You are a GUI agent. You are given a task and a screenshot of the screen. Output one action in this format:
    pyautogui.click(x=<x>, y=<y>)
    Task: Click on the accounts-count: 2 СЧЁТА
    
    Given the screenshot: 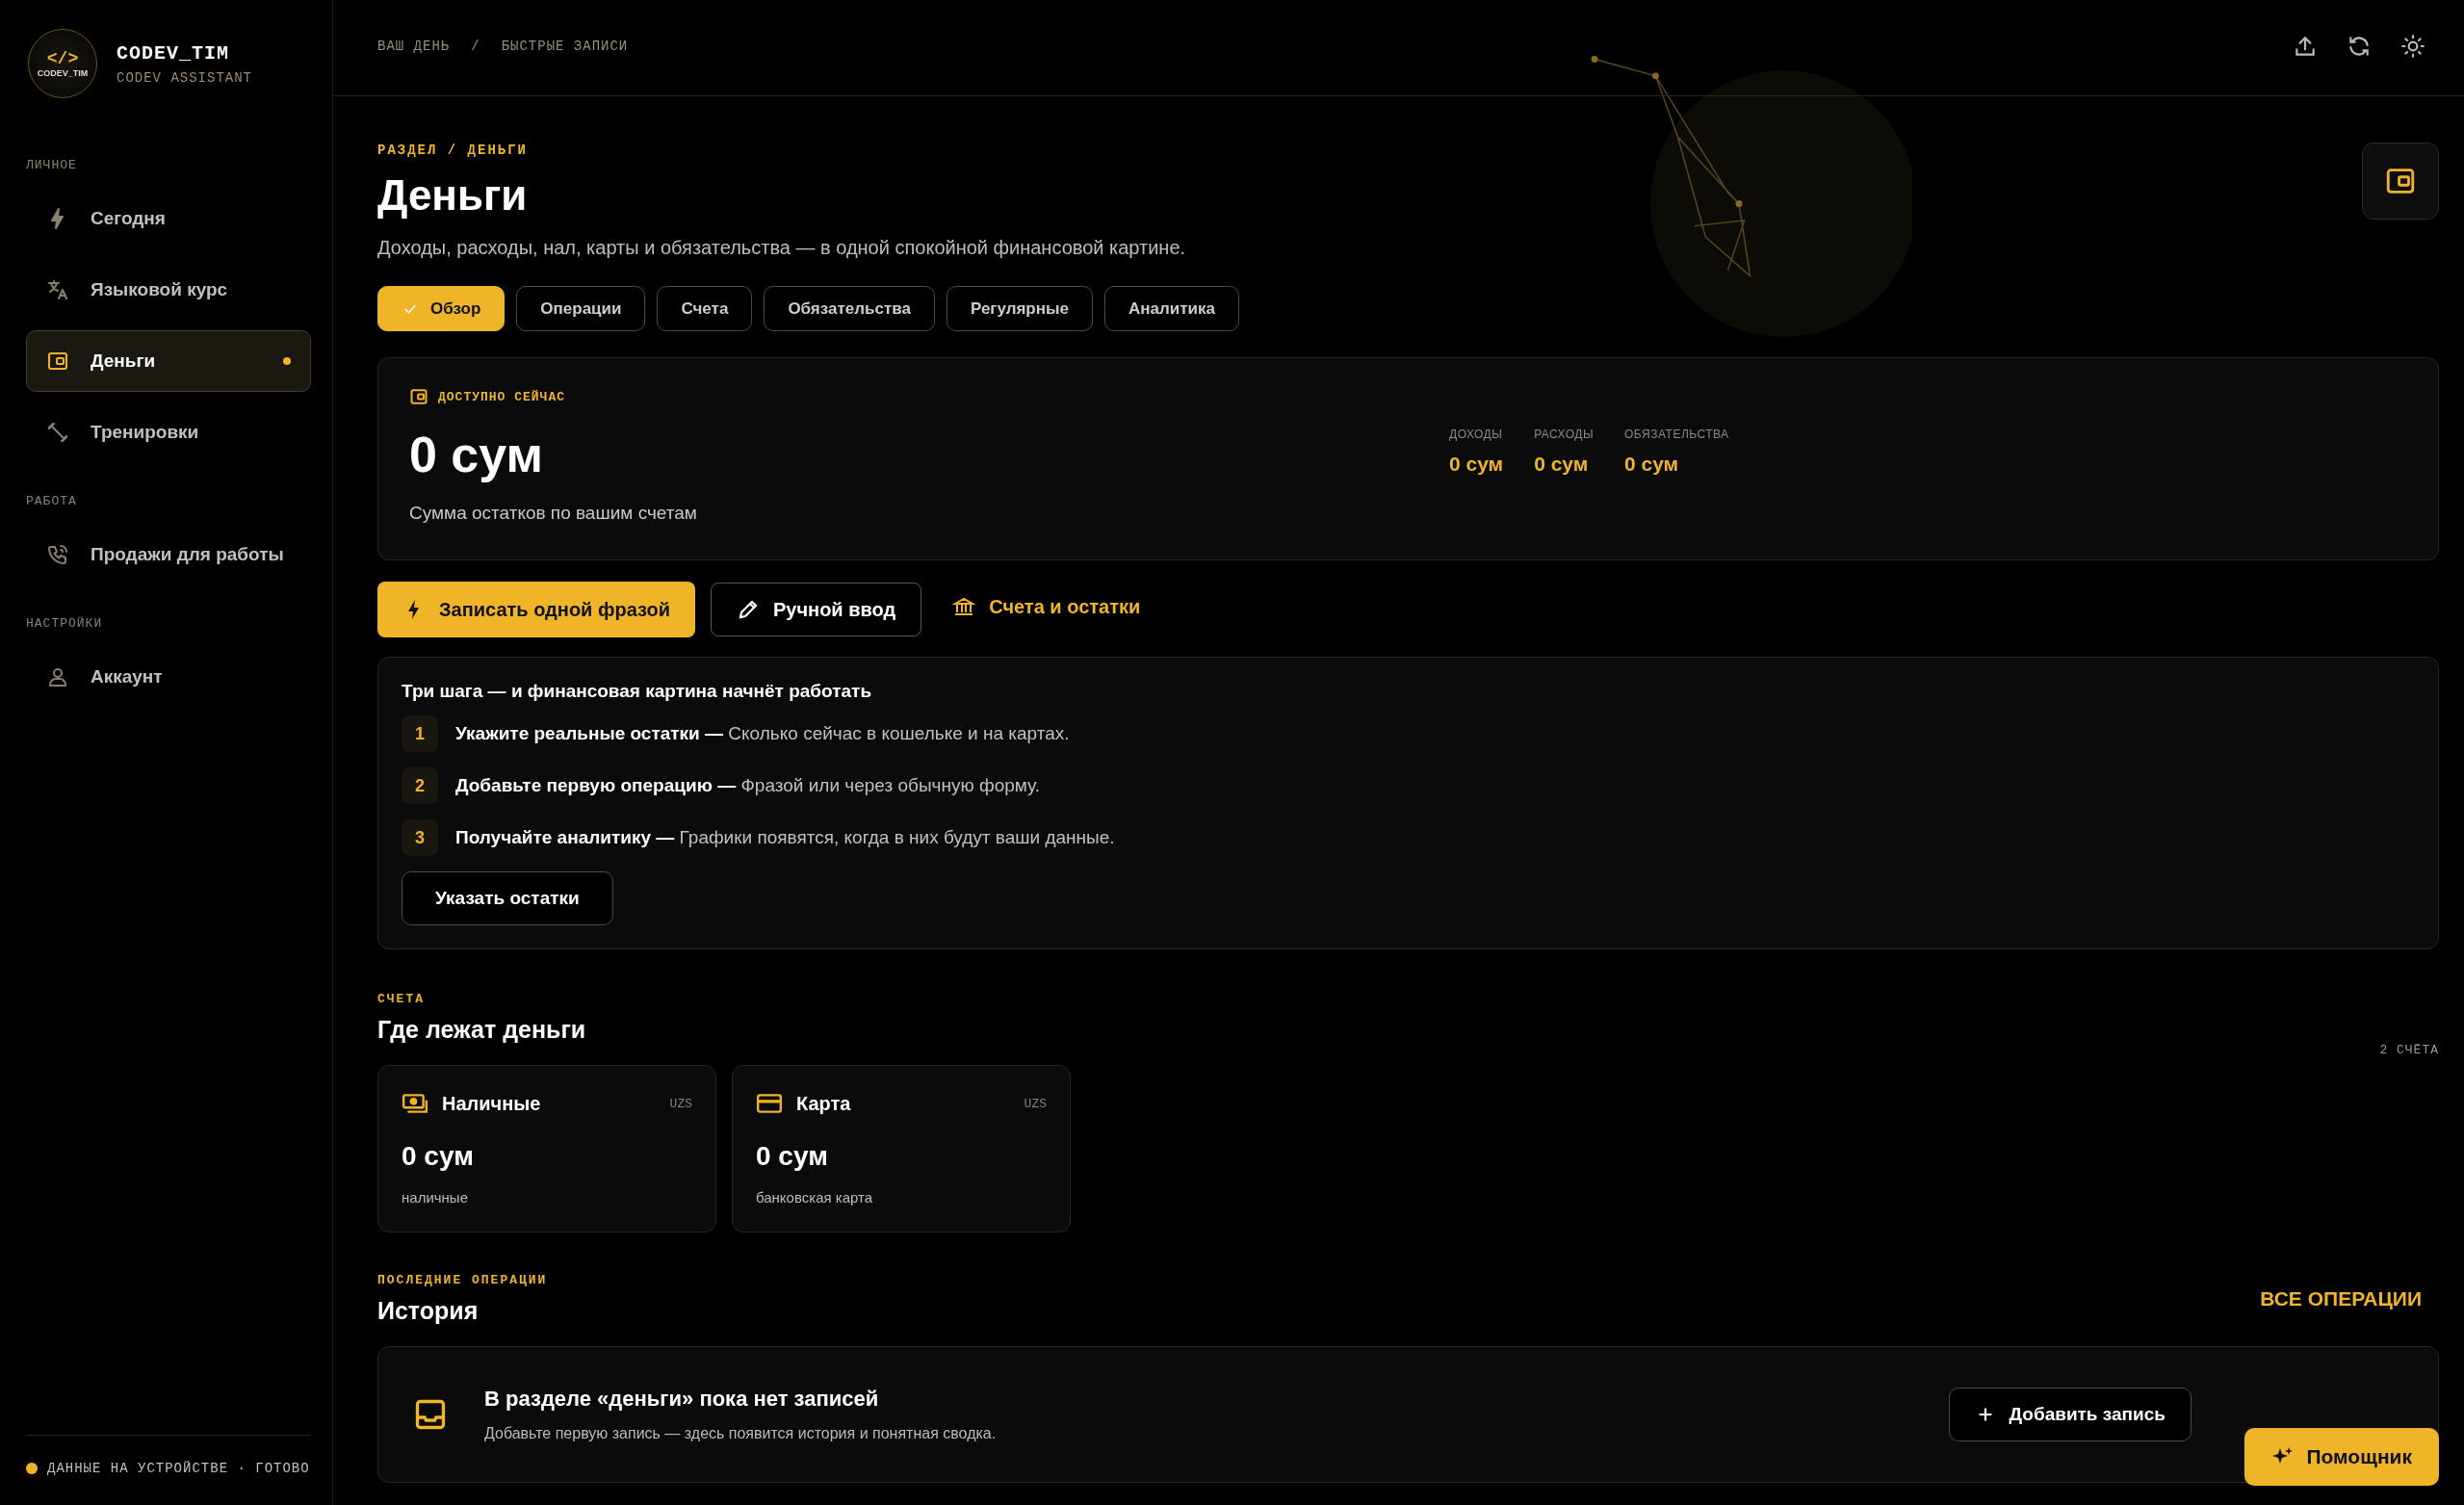 What is the action you would take?
    pyautogui.click(x=2409, y=1050)
    